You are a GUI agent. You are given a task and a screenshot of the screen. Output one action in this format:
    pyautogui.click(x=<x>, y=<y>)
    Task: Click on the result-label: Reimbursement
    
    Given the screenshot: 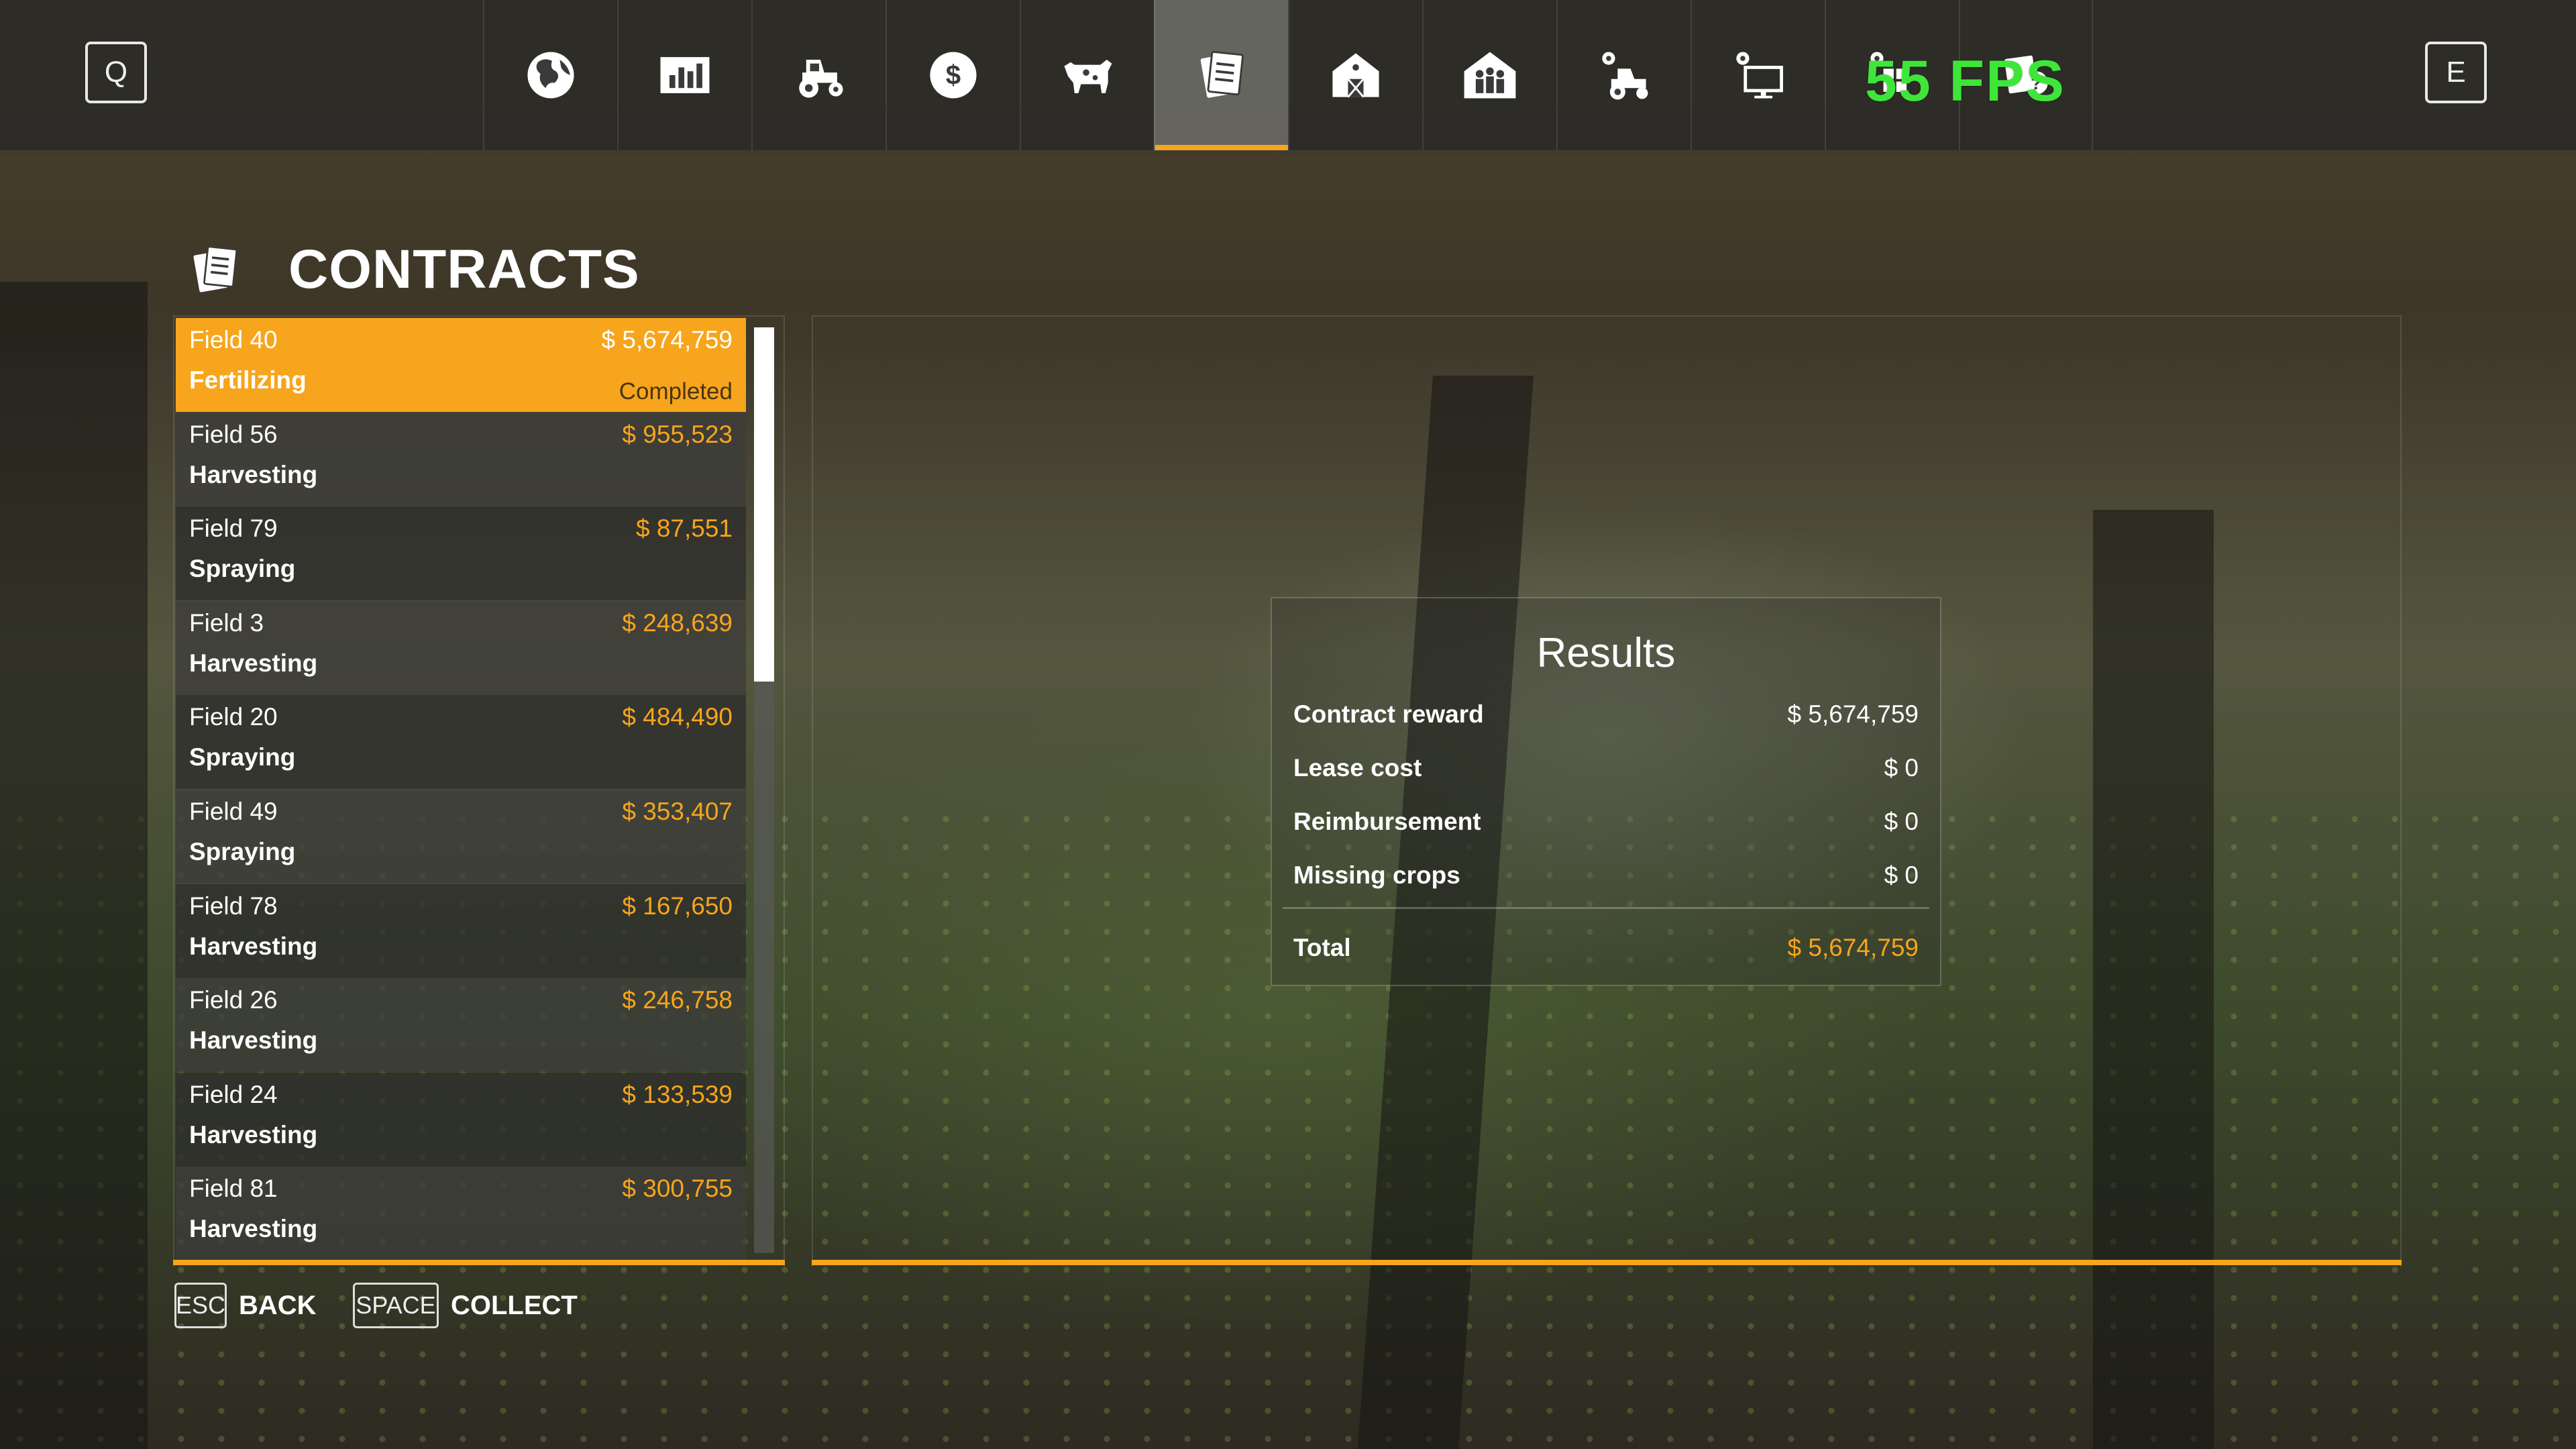 What is the action you would take?
    pyautogui.click(x=1387, y=821)
    